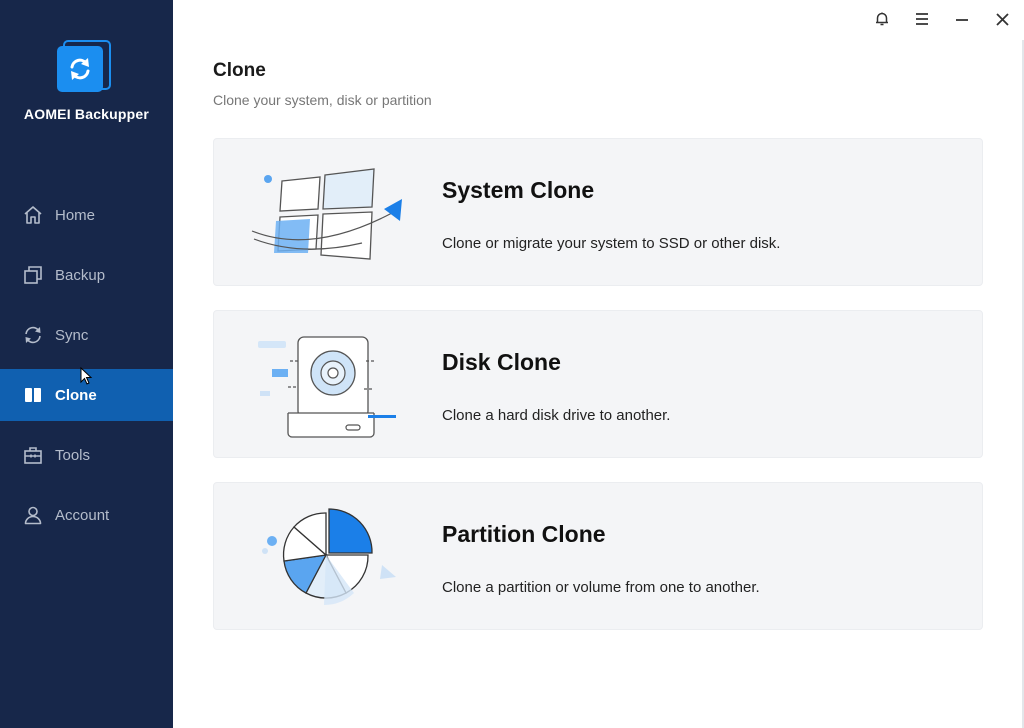  Describe the element at coordinates (33, 455) in the screenshot. I see `tools-icon` at that location.